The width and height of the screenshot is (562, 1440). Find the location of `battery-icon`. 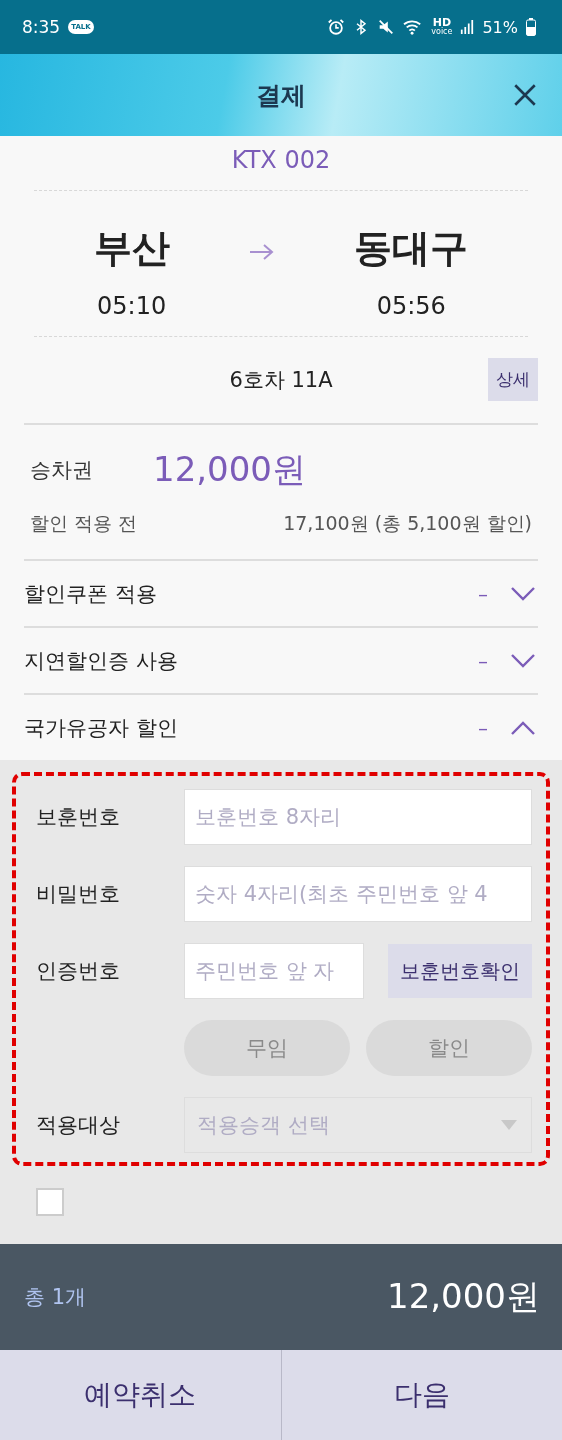

battery-icon is located at coordinates (531, 27).